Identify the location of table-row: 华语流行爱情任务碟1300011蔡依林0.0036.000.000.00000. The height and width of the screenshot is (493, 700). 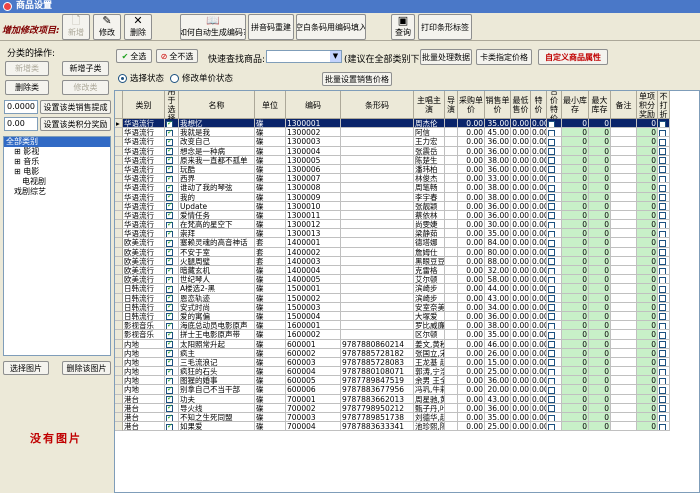
(392, 215).